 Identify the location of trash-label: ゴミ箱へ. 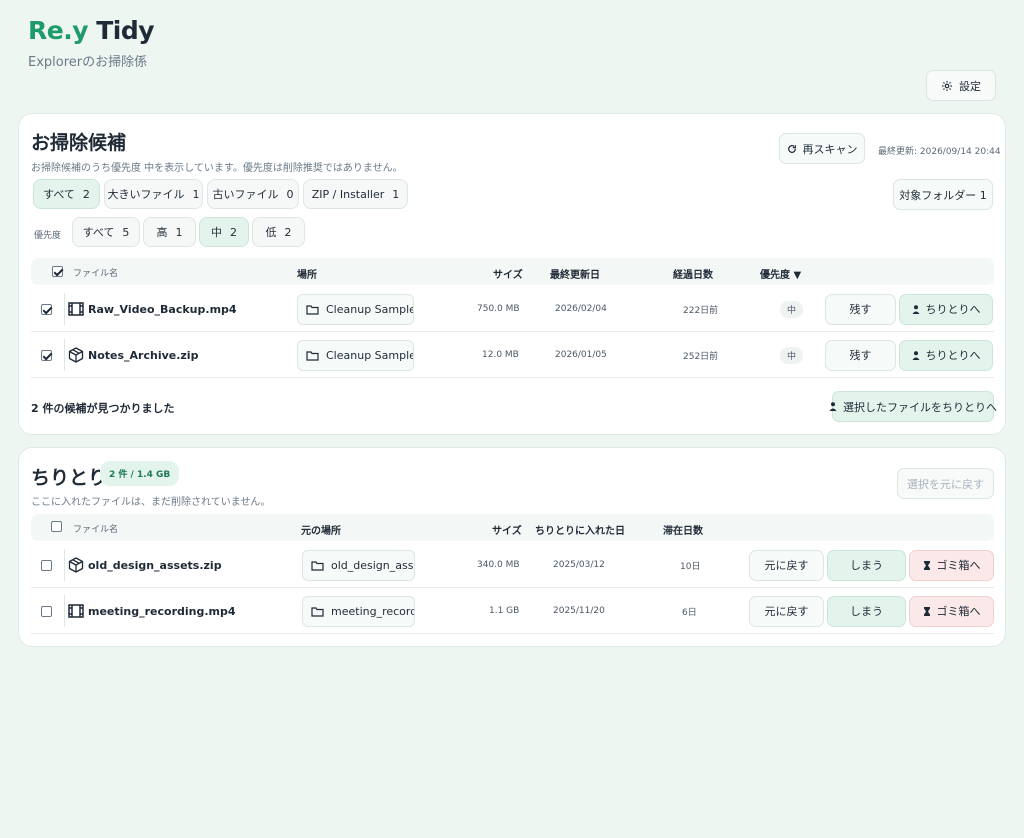
(958, 565).